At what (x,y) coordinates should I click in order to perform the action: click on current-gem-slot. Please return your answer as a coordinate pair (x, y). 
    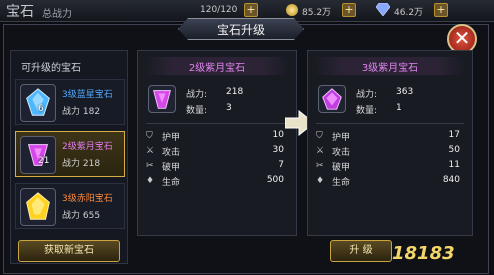
    Looking at the image, I should click on (162, 99).